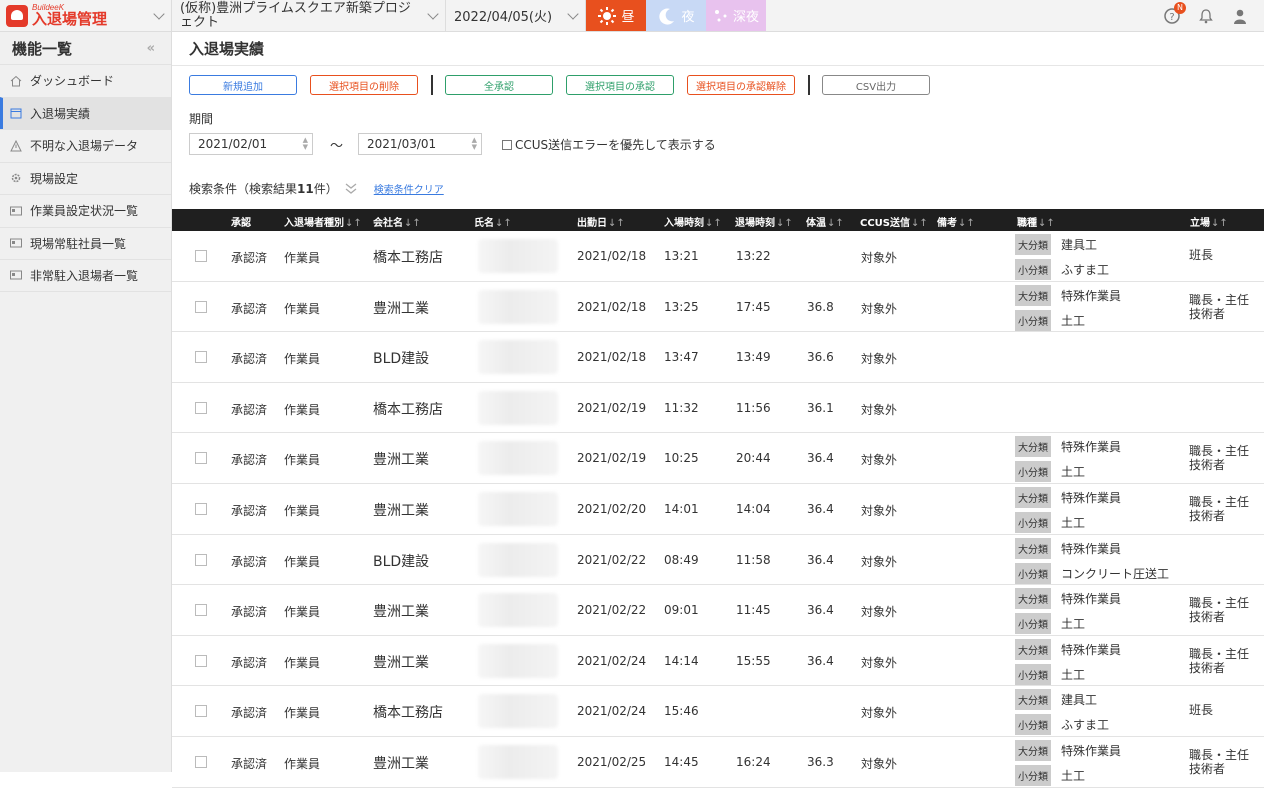 The image size is (1264, 789). What do you see at coordinates (1175, 12) in the screenshot?
I see `help-icon: ? N` at bounding box center [1175, 12].